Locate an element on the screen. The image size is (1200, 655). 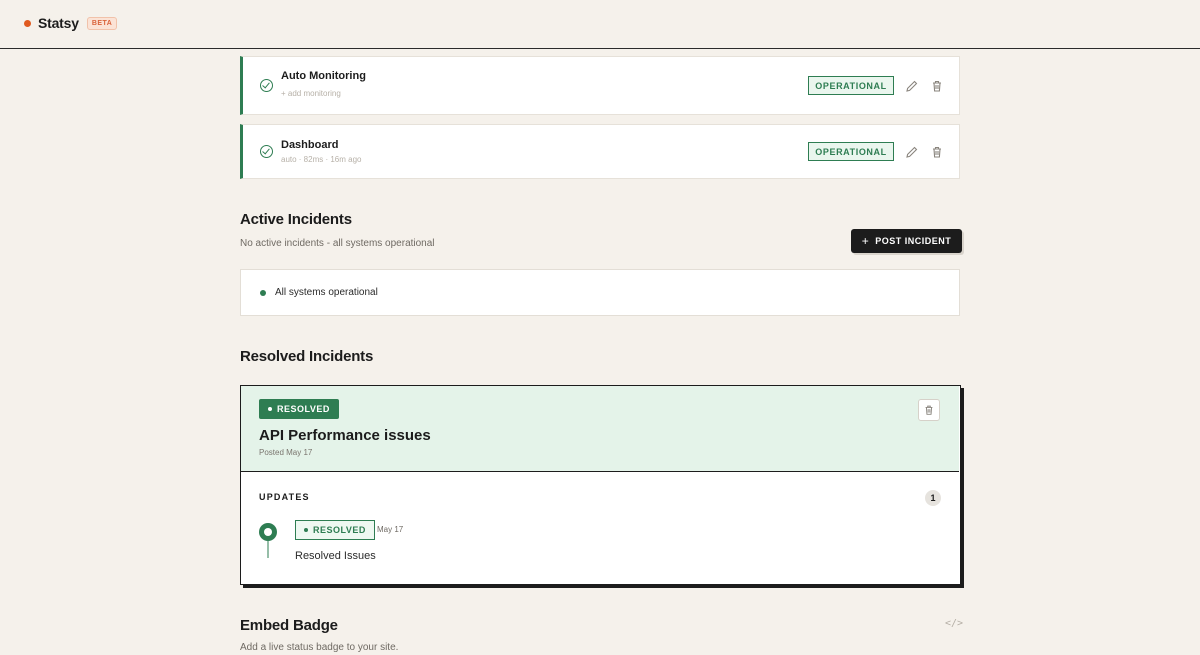
all-systems-panel: All systems operational is located at coordinates (600, 292).